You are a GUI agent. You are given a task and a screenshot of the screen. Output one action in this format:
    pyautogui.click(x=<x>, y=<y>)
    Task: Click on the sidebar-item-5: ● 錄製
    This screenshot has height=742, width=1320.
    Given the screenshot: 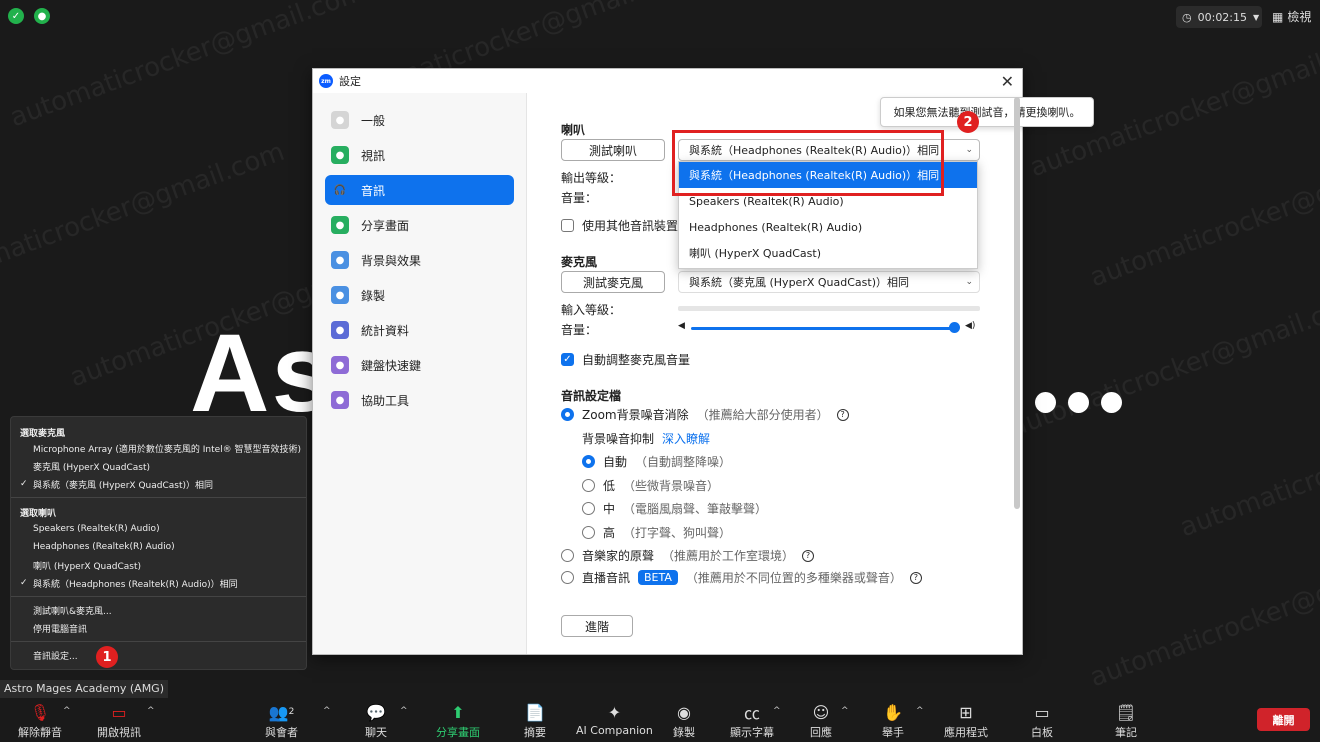 What is the action you would take?
    pyautogui.click(x=419, y=295)
    